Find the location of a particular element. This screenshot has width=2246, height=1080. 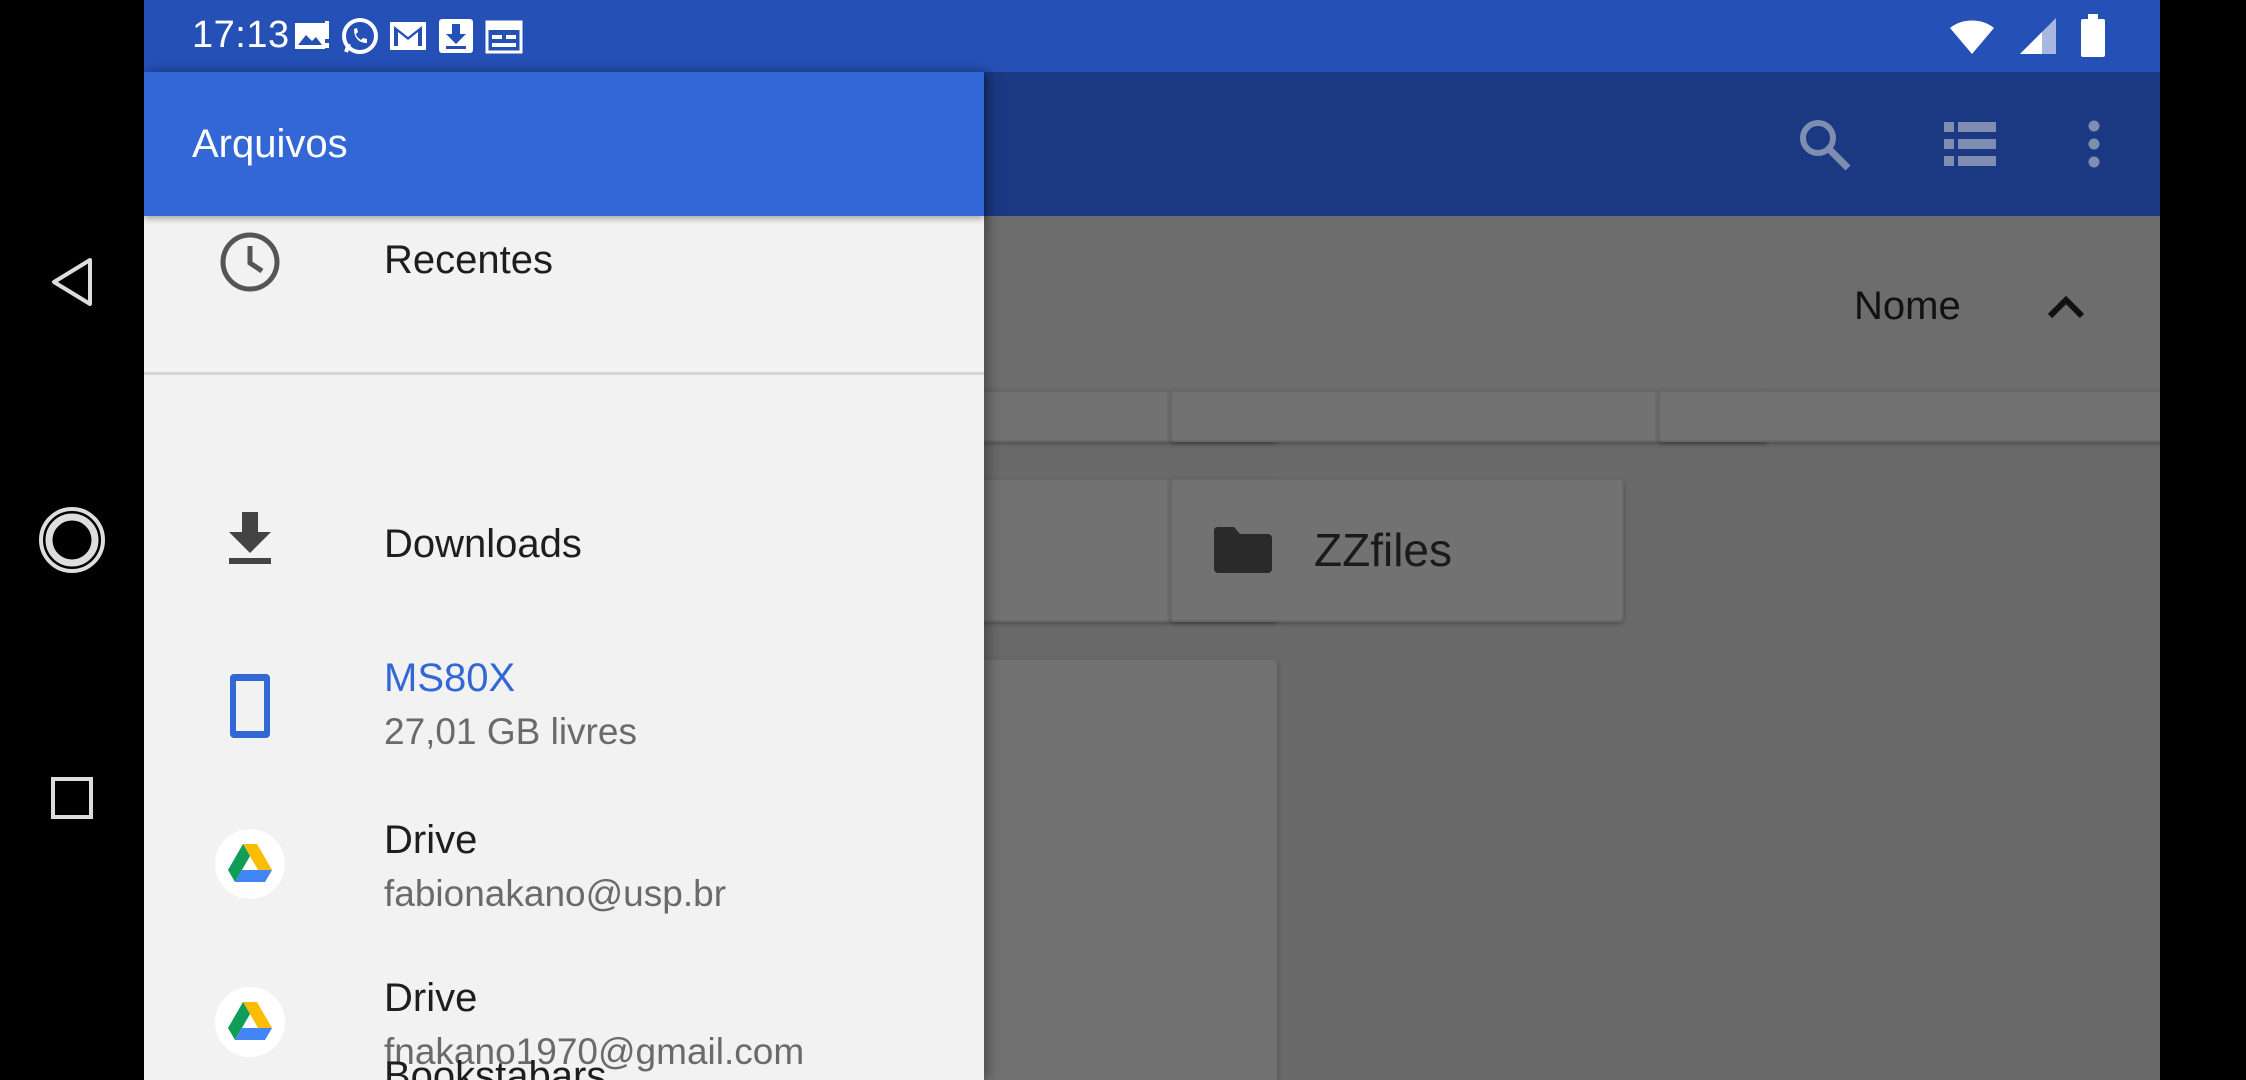

back-triangle-icon is located at coordinates (72, 282).